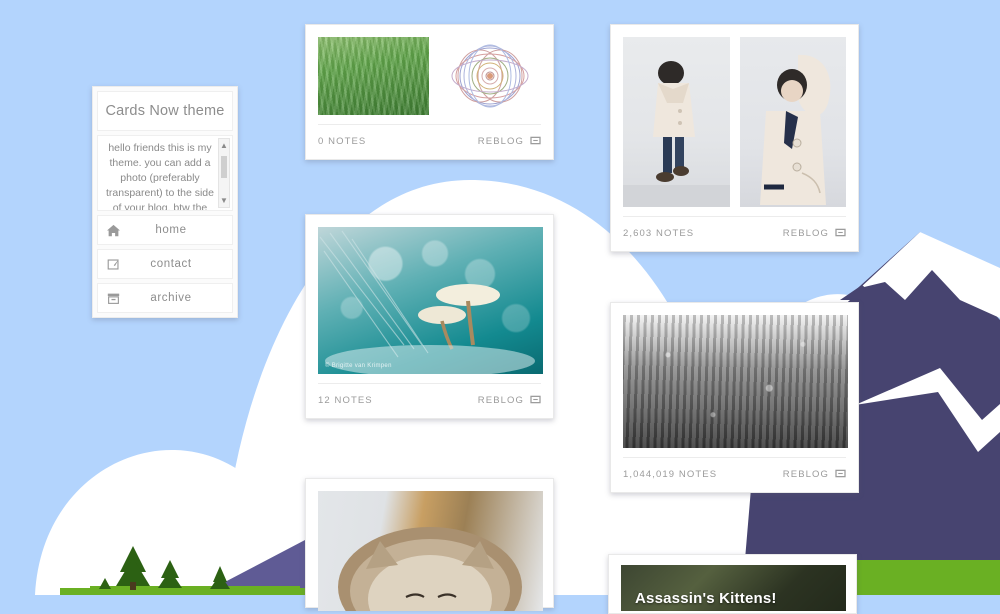  What do you see at coordinates (795, 129) in the screenshot?
I see `coat-figure-right` at bounding box center [795, 129].